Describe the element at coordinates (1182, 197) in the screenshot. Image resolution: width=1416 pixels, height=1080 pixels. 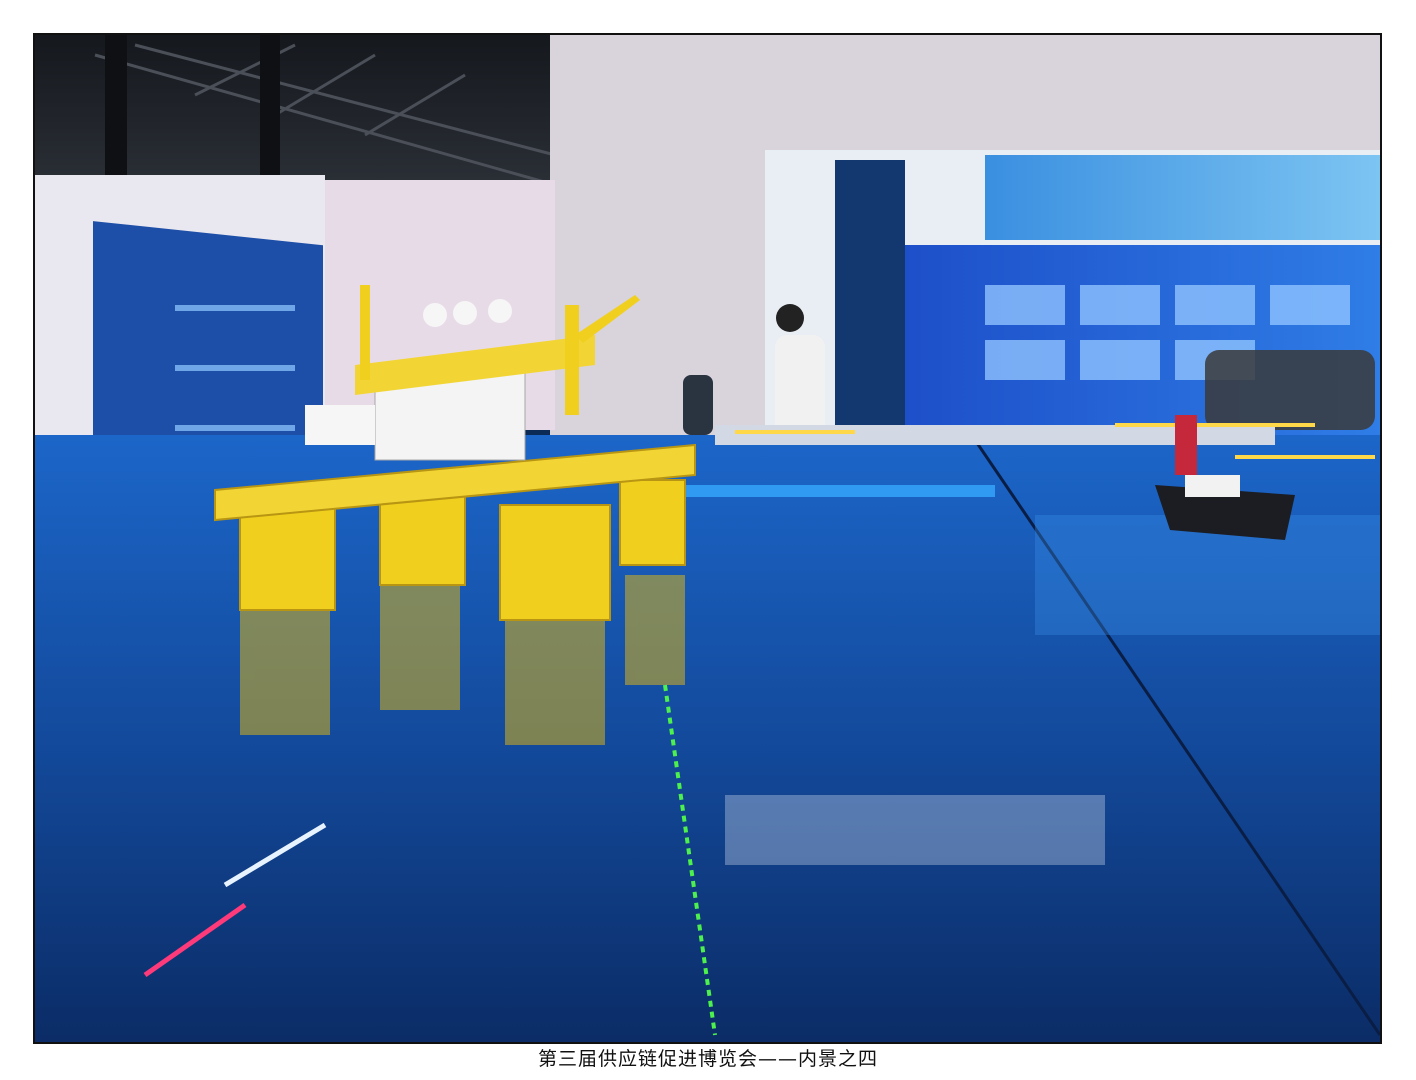
I see `upper-ocean-screen` at that location.